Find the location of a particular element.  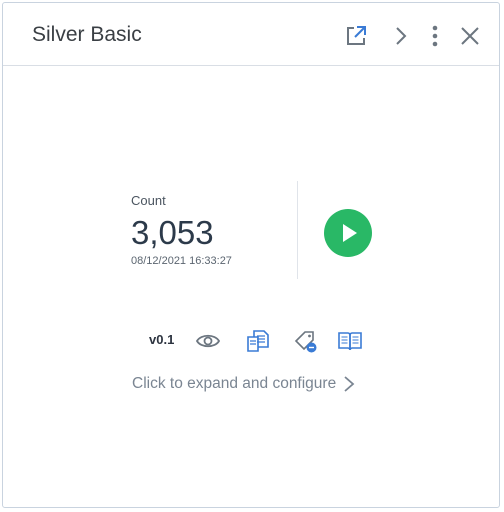

widget-header: Silver Basic is located at coordinates (251, 34).